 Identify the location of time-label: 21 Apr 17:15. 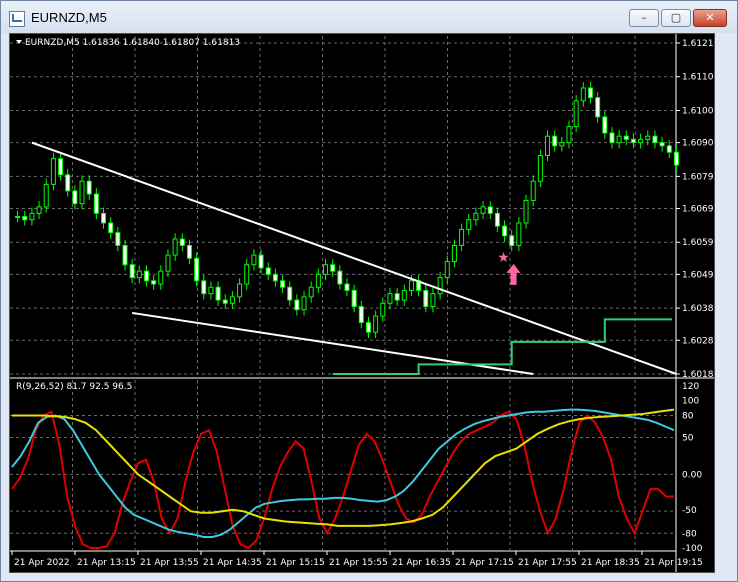
(484, 563).